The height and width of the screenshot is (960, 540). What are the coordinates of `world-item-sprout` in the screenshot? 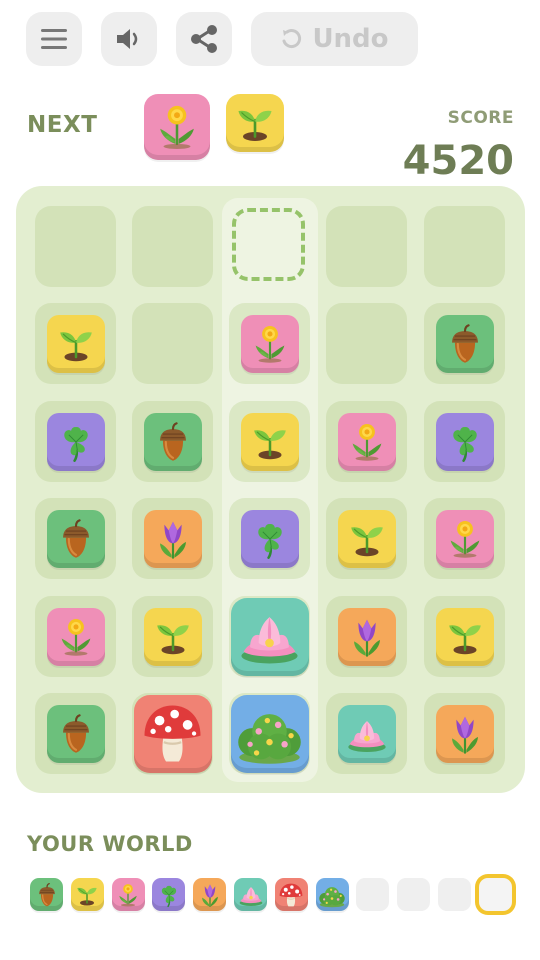 It's located at (87, 894).